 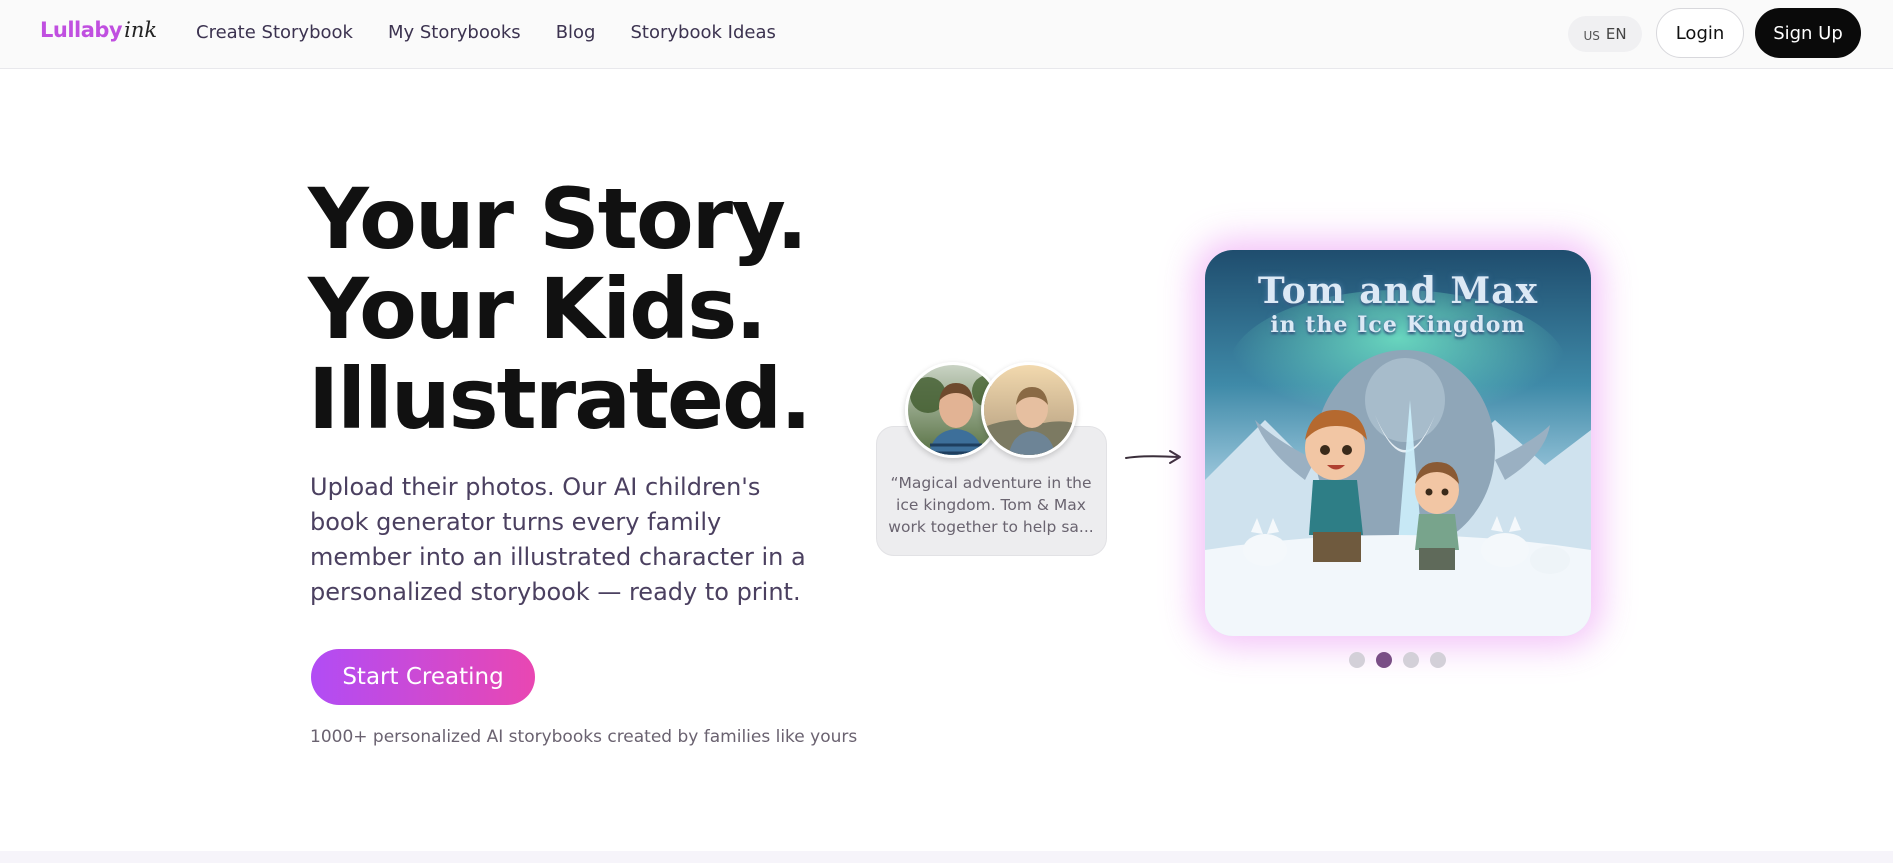 What do you see at coordinates (454, 32) in the screenshot?
I see `nav-link-my-storybooks: My Storybooks` at bounding box center [454, 32].